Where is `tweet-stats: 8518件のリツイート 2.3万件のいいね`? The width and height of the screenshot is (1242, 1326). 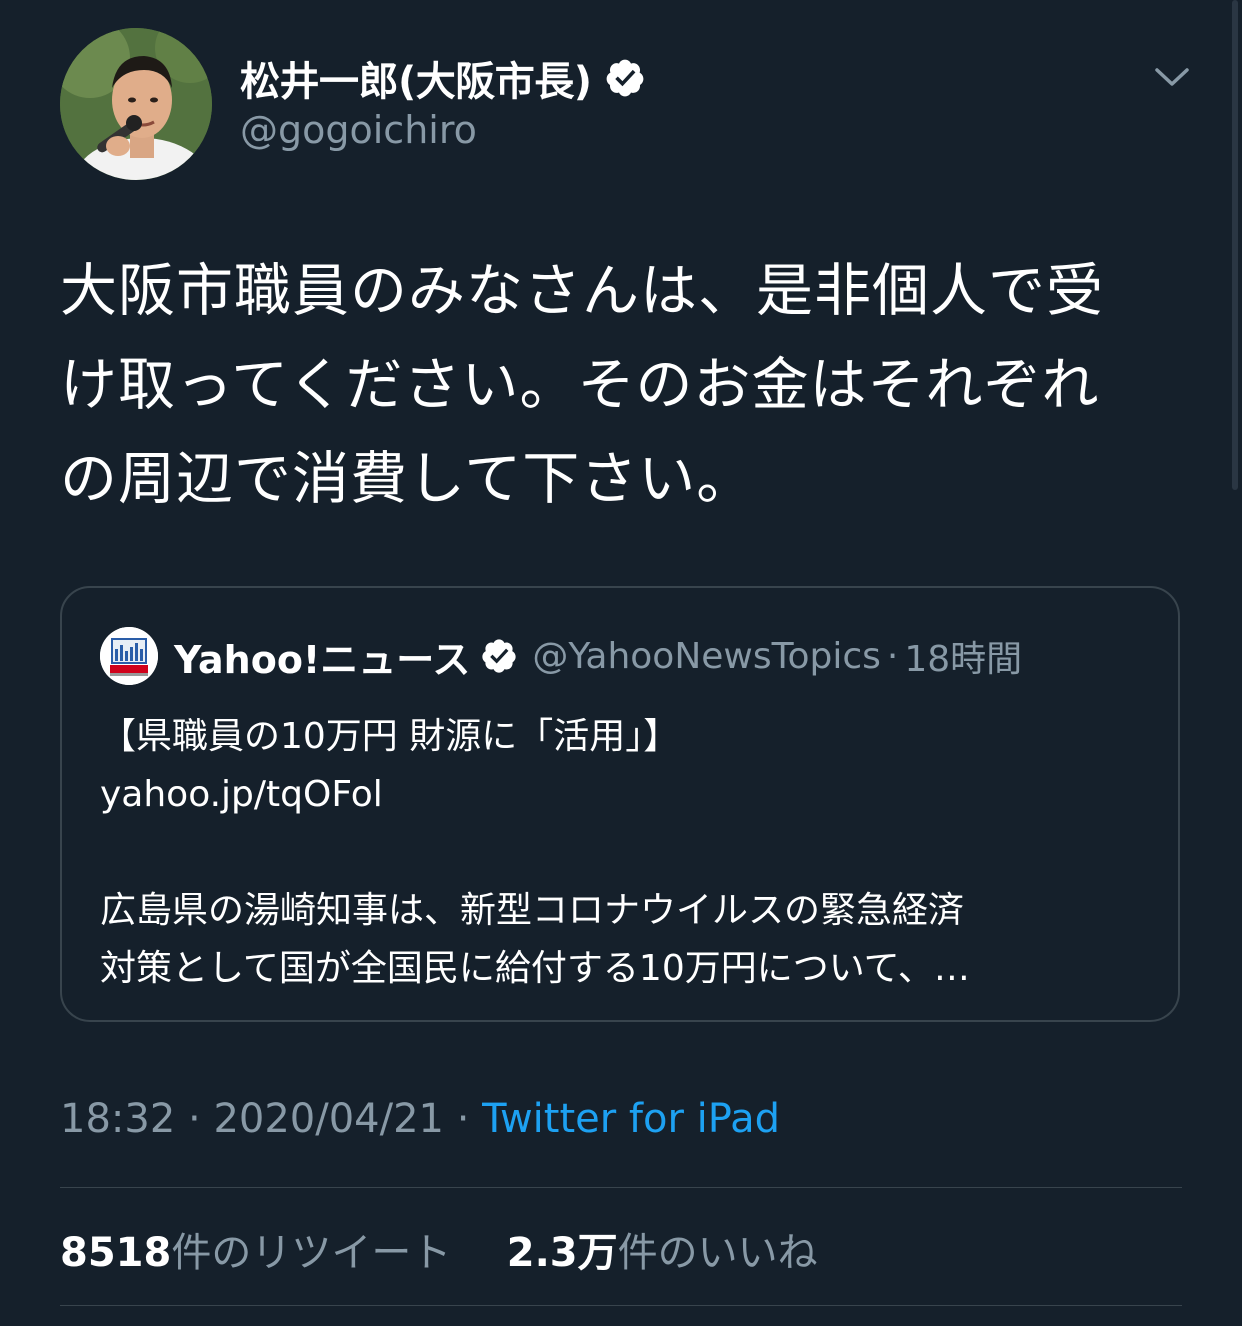 tweet-stats: 8518件のリツイート 2.3万件のいいね is located at coordinates (439, 1249).